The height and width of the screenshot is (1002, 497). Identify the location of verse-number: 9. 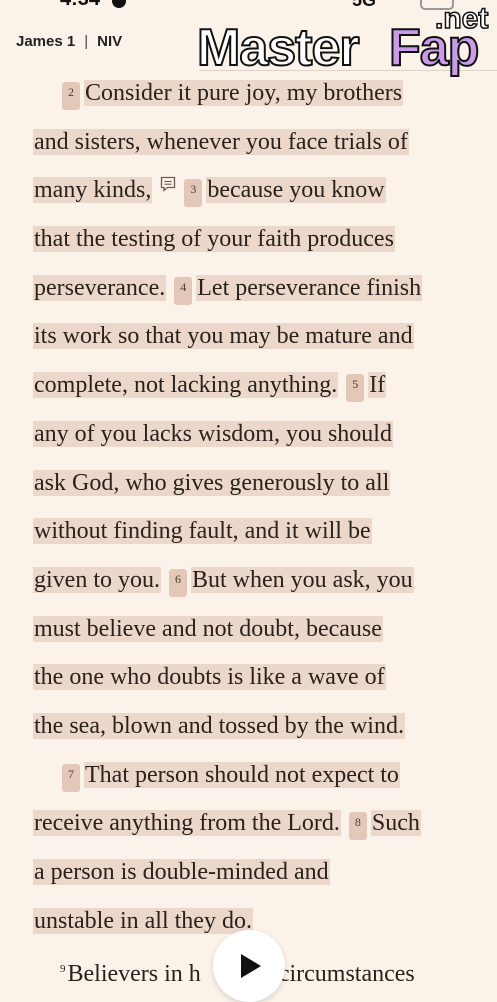
(63, 969).